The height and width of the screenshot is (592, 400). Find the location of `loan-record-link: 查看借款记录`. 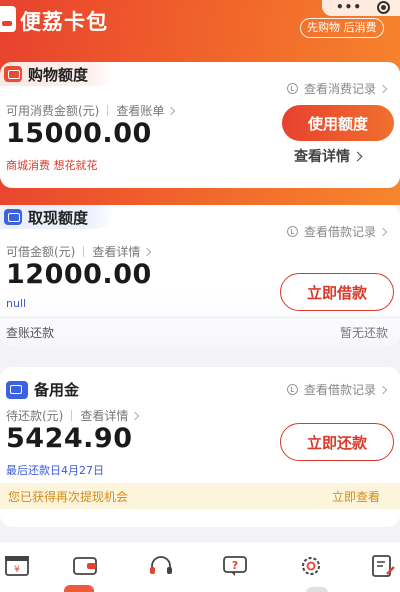

loan-record-link: 查看借款记录 is located at coordinates (337, 231).